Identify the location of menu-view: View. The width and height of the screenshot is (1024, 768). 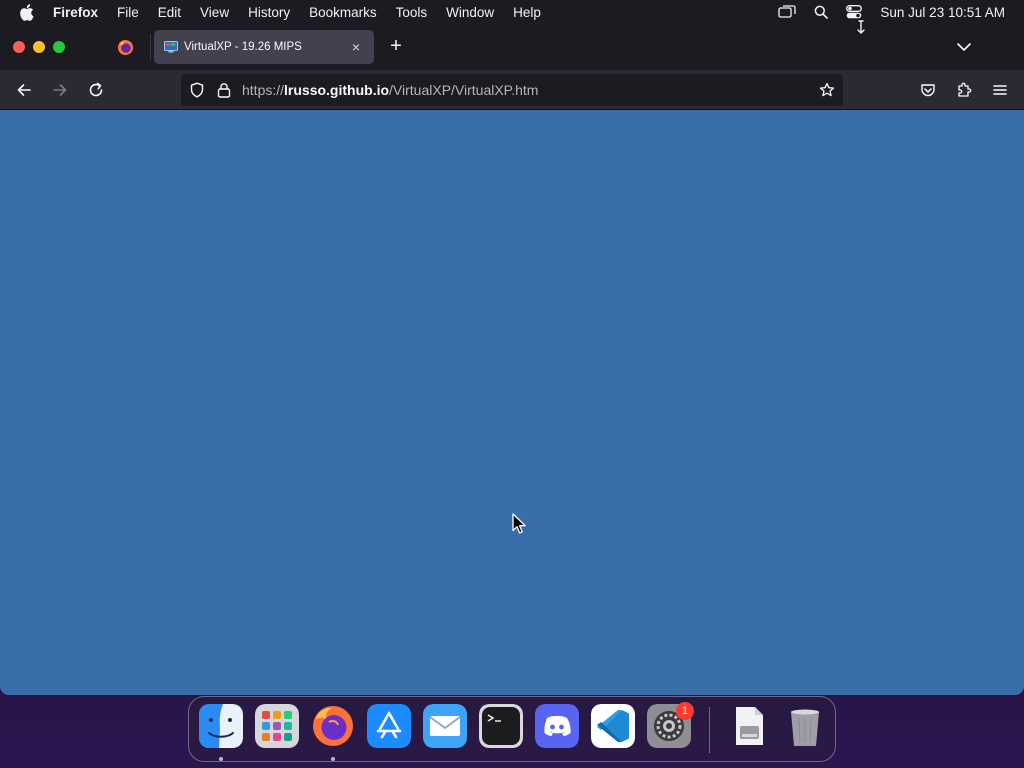
(214, 12).